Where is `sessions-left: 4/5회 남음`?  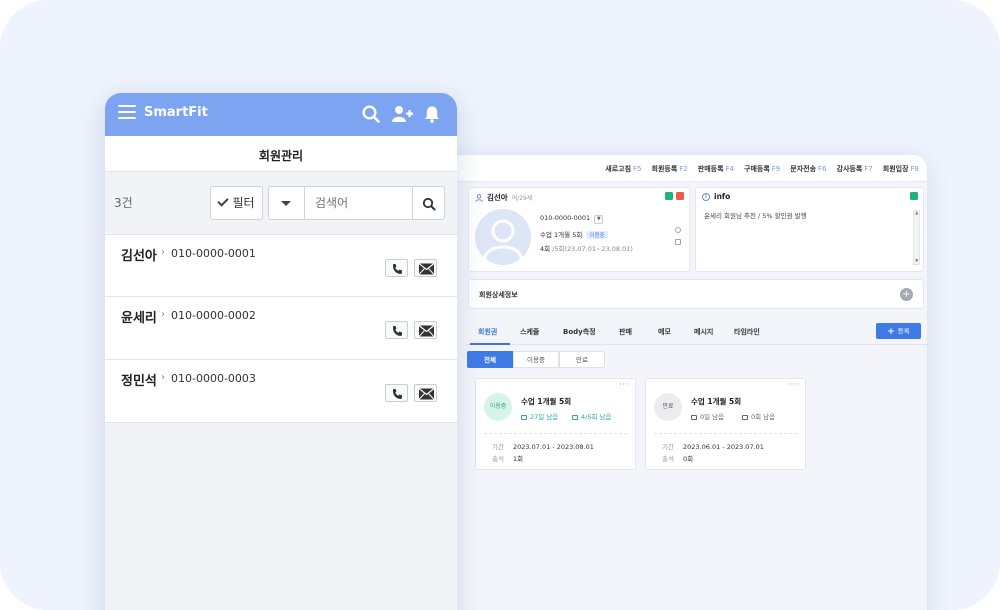 sessions-left: 4/5회 남음 is located at coordinates (596, 417).